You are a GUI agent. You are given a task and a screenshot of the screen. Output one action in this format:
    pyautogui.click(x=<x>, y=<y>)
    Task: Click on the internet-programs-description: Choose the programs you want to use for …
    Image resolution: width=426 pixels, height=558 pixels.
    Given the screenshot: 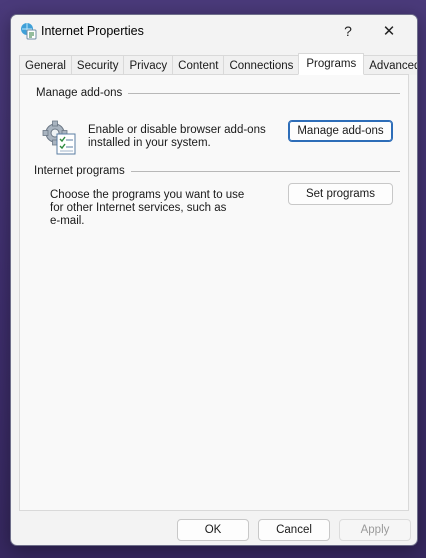 What is the action you would take?
    pyautogui.click(x=147, y=208)
    